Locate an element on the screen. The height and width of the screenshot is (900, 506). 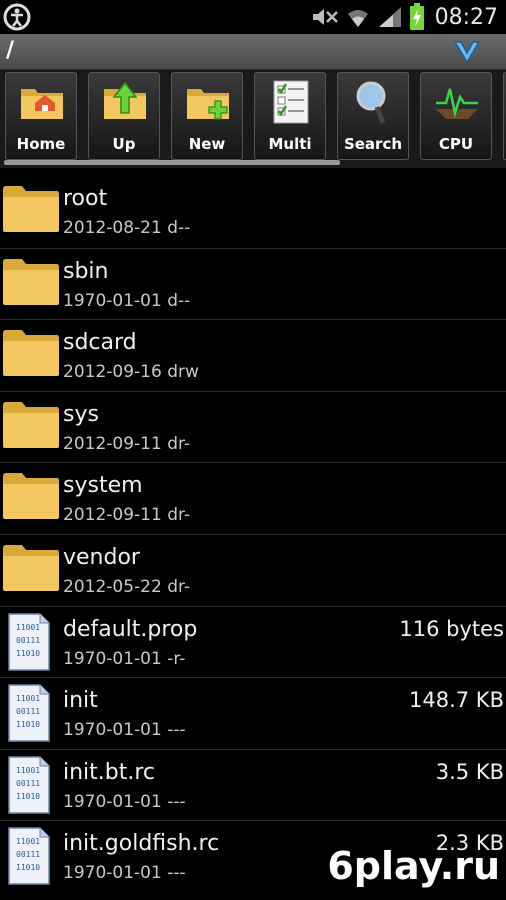
file-name: system is located at coordinates (103, 486).